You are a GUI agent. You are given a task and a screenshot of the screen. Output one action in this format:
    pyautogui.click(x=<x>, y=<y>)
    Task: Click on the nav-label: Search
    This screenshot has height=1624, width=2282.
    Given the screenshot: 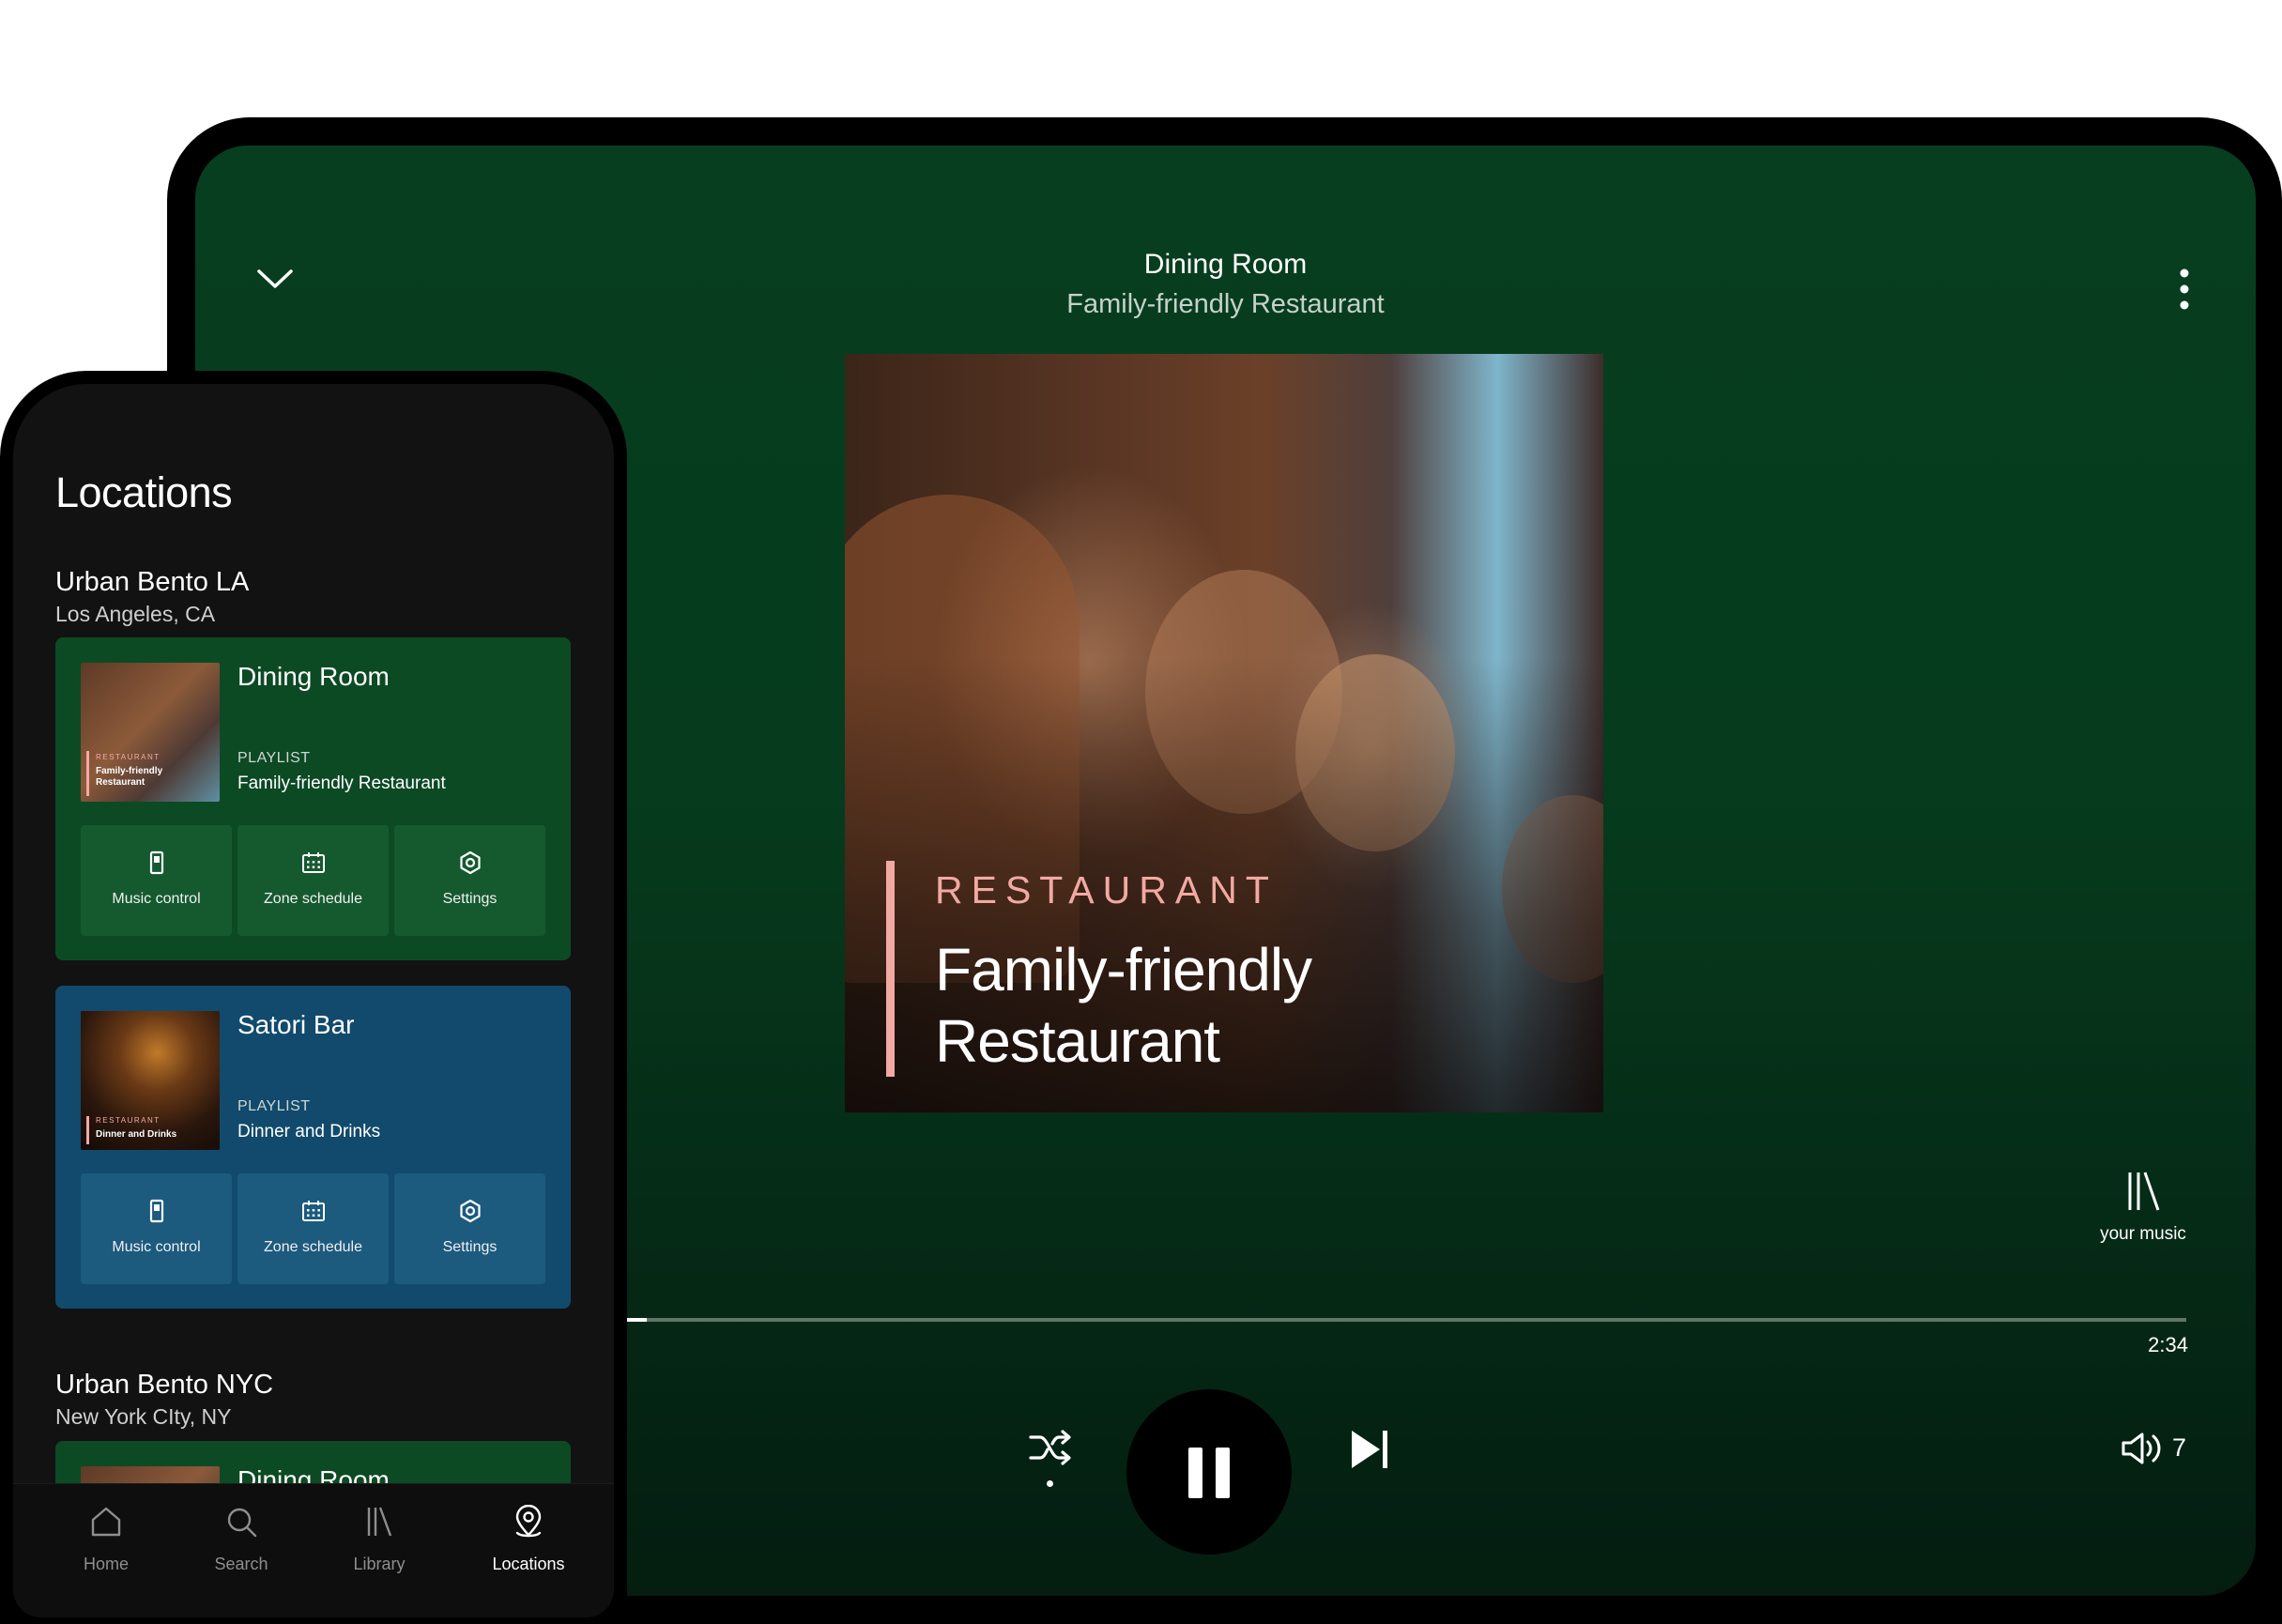 What is the action you would take?
    pyautogui.click(x=241, y=1564)
    